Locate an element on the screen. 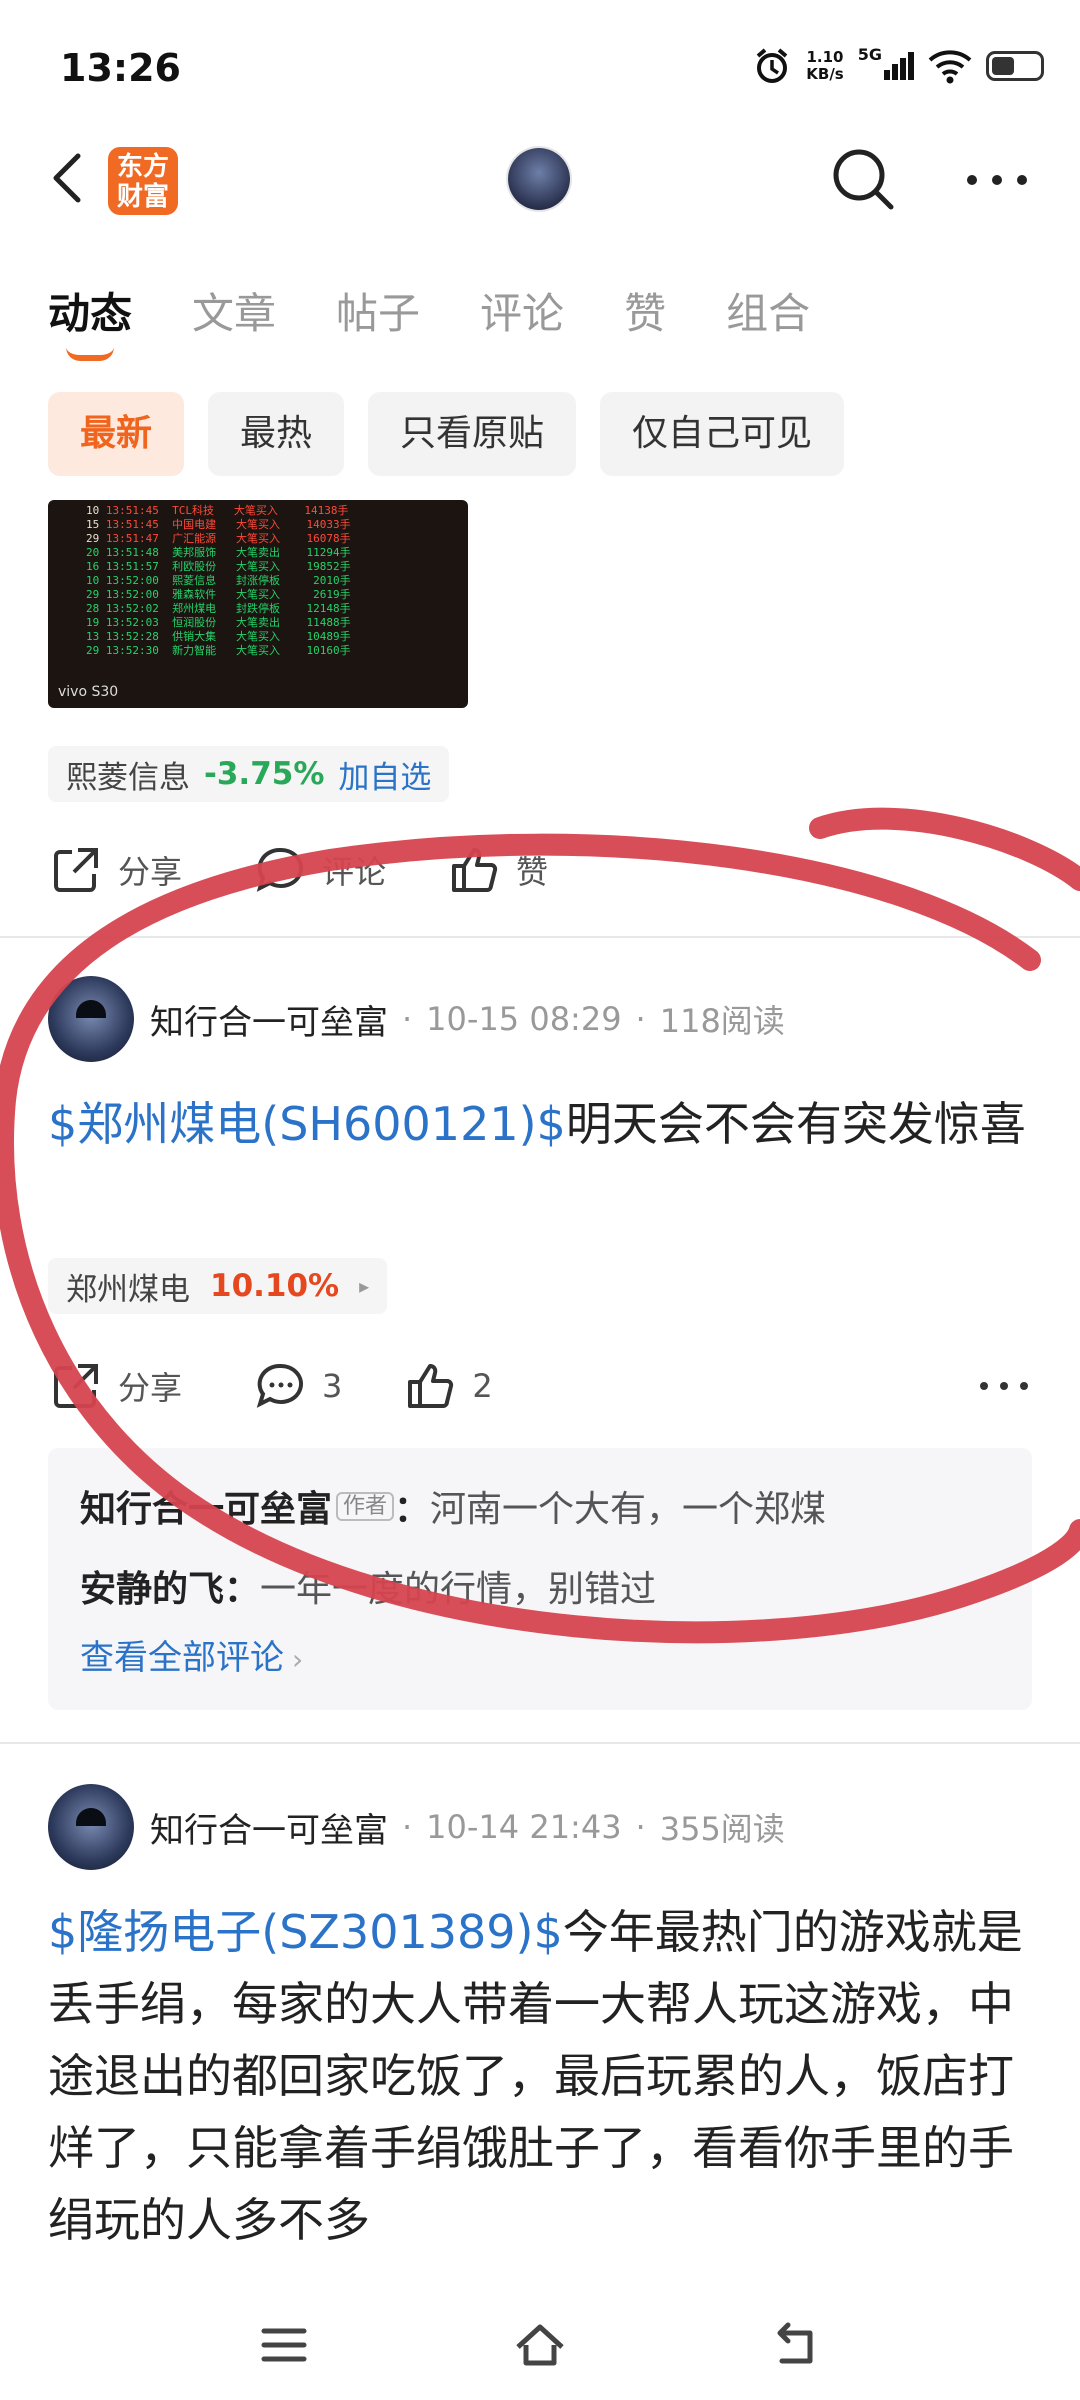 This screenshot has width=1080, height=2400. comment-item: 安静的飞：一年一度的行情，别错过 is located at coordinates (540, 1590).